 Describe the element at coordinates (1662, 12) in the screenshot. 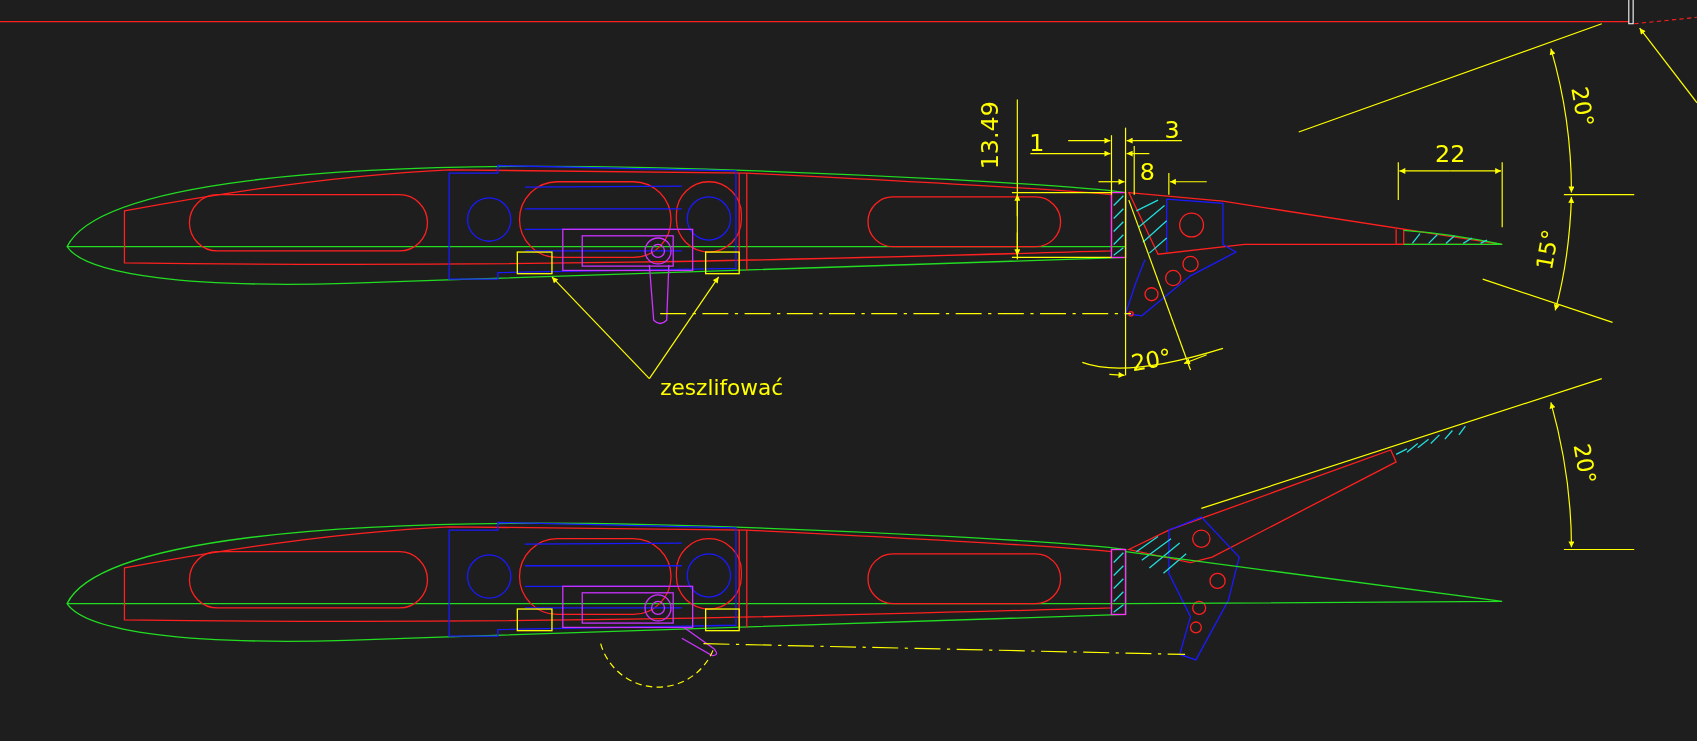

I see `viewport-corner-drawing` at that location.